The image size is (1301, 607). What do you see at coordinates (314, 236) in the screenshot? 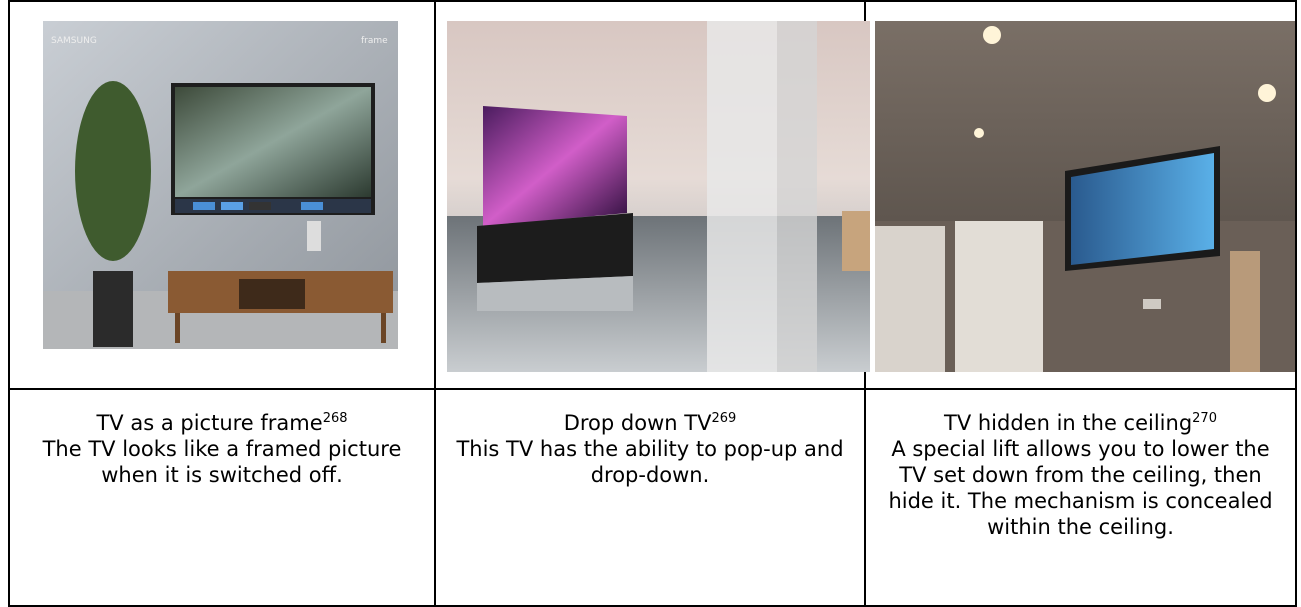
I see `wall-lamp` at bounding box center [314, 236].